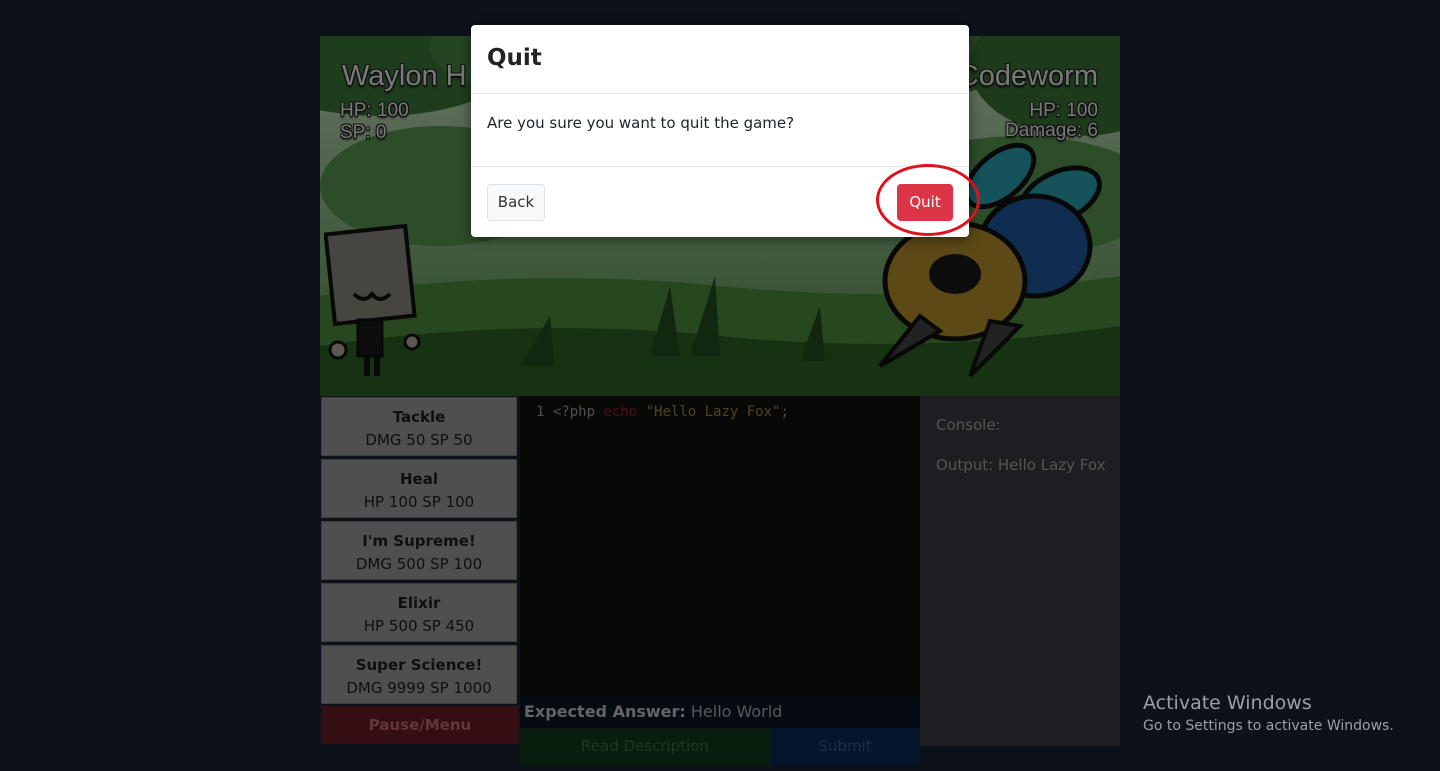  What do you see at coordinates (720, 59) in the screenshot?
I see `modal-header: Quit` at bounding box center [720, 59].